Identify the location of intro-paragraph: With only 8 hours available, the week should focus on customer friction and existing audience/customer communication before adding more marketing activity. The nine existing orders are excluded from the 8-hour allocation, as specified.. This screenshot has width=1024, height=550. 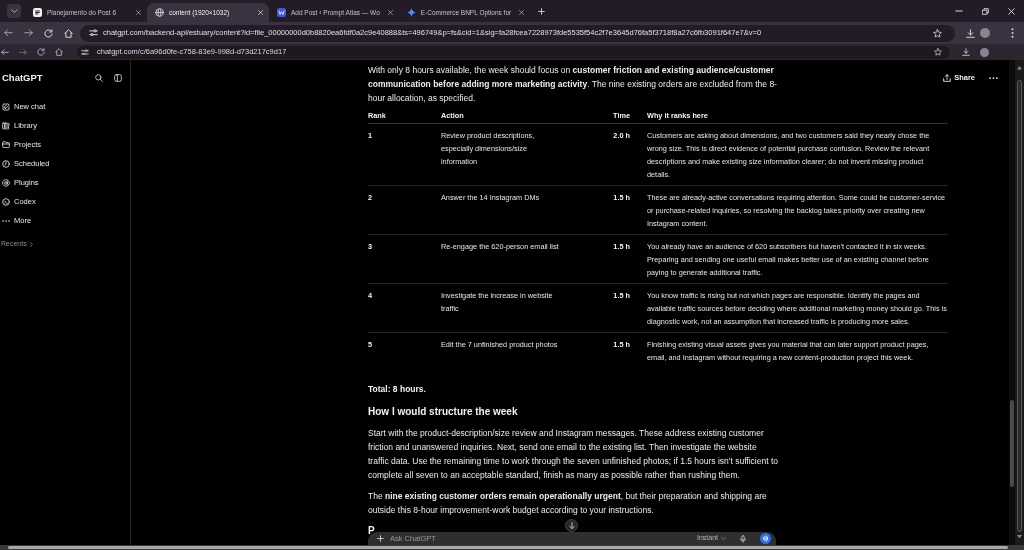
(573, 84).